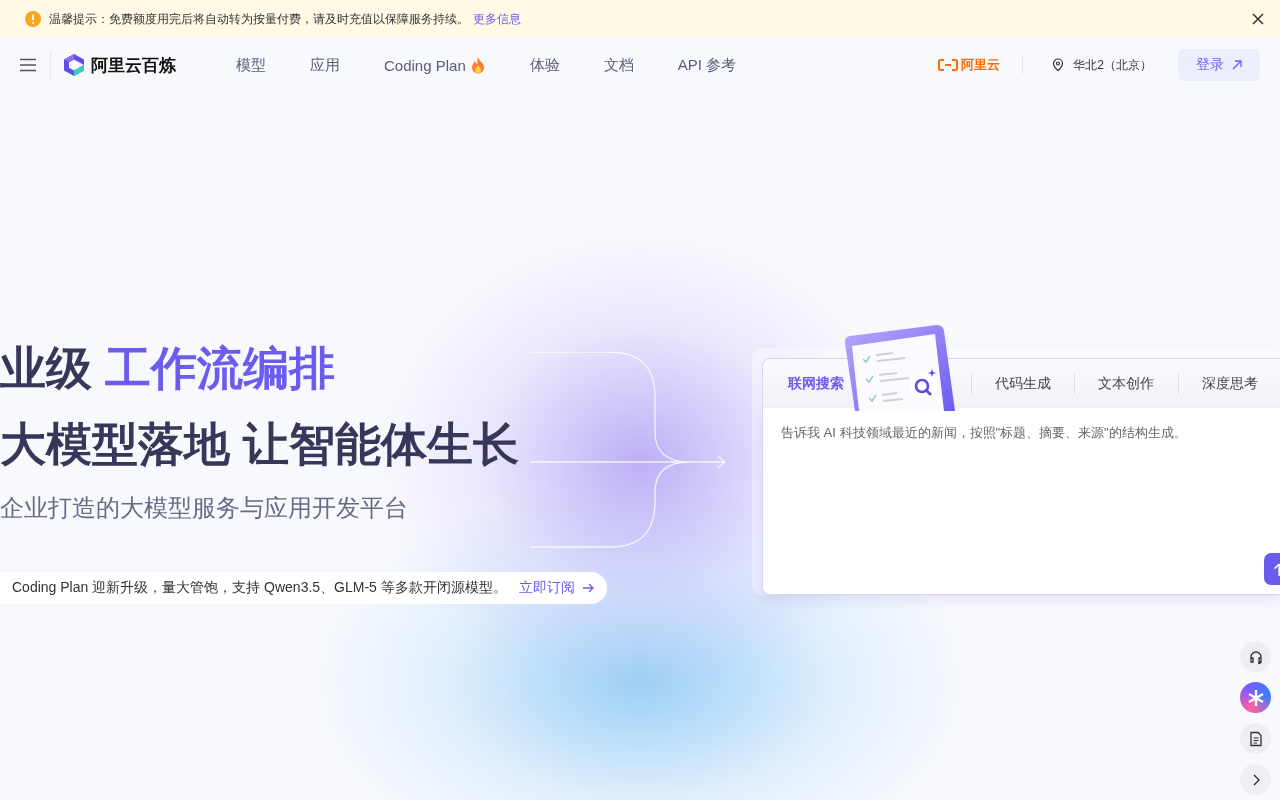  What do you see at coordinates (260, 444) in the screenshot?
I see `hero-title: 大模型落地 让智能体生长` at bounding box center [260, 444].